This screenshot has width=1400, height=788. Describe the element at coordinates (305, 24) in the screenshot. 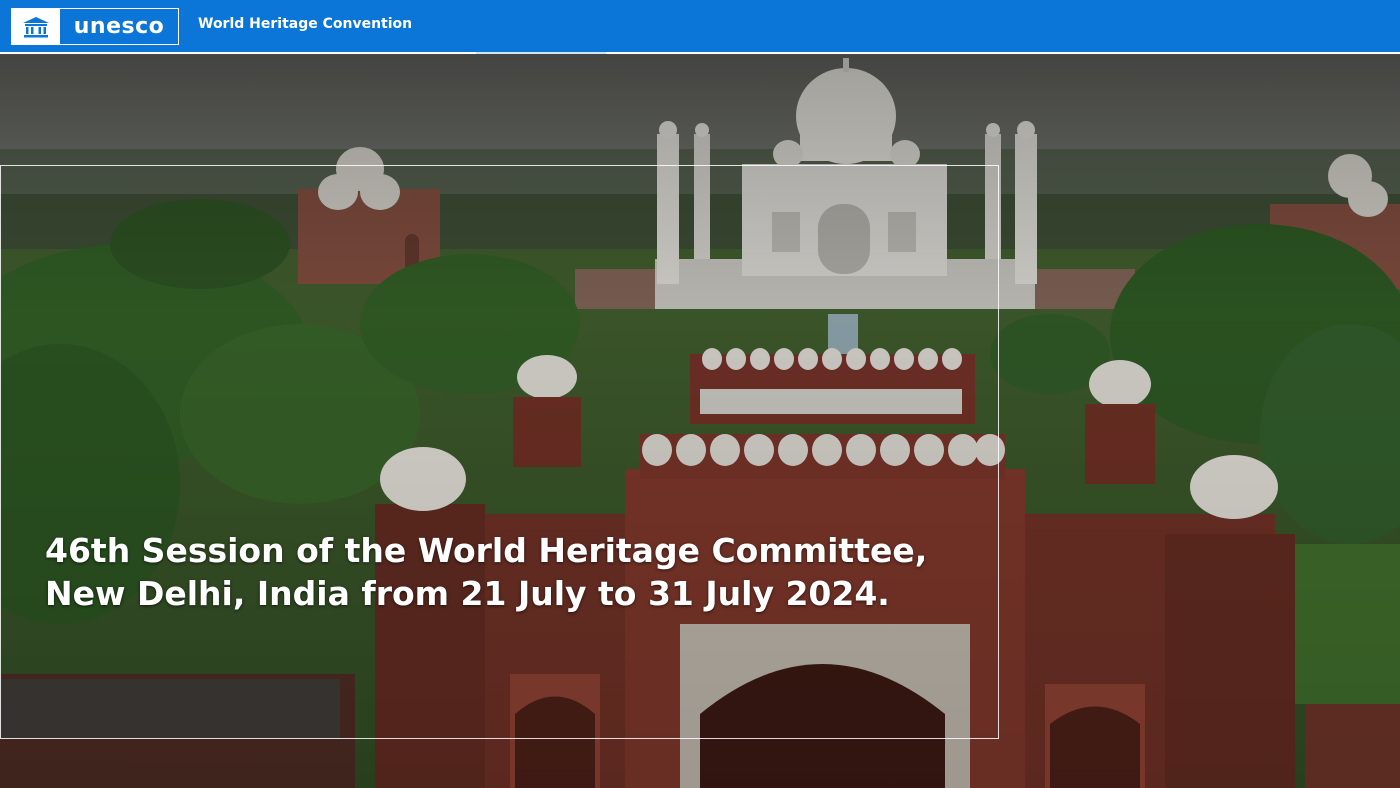

I see `site-title-link: World Heritage Convention` at that location.